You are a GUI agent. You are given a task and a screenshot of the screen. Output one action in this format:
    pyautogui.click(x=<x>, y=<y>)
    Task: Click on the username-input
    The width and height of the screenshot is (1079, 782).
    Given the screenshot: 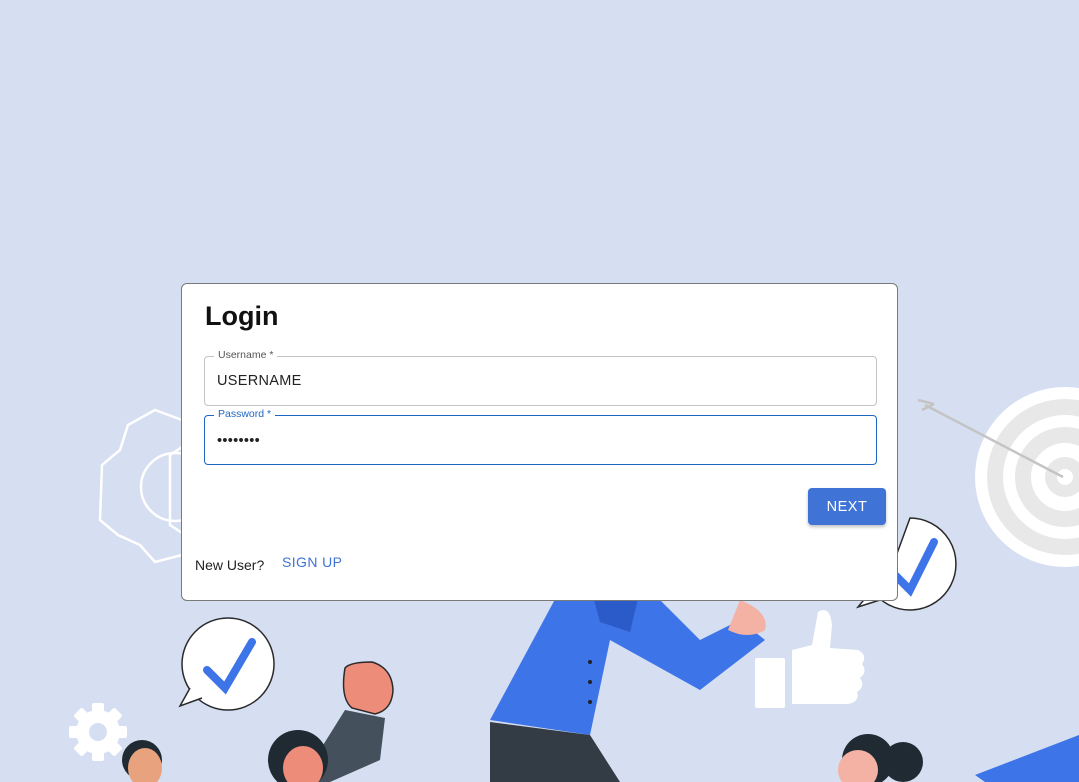 What is the action you would take?
    pyautogui.click(x=540, y=381)
    